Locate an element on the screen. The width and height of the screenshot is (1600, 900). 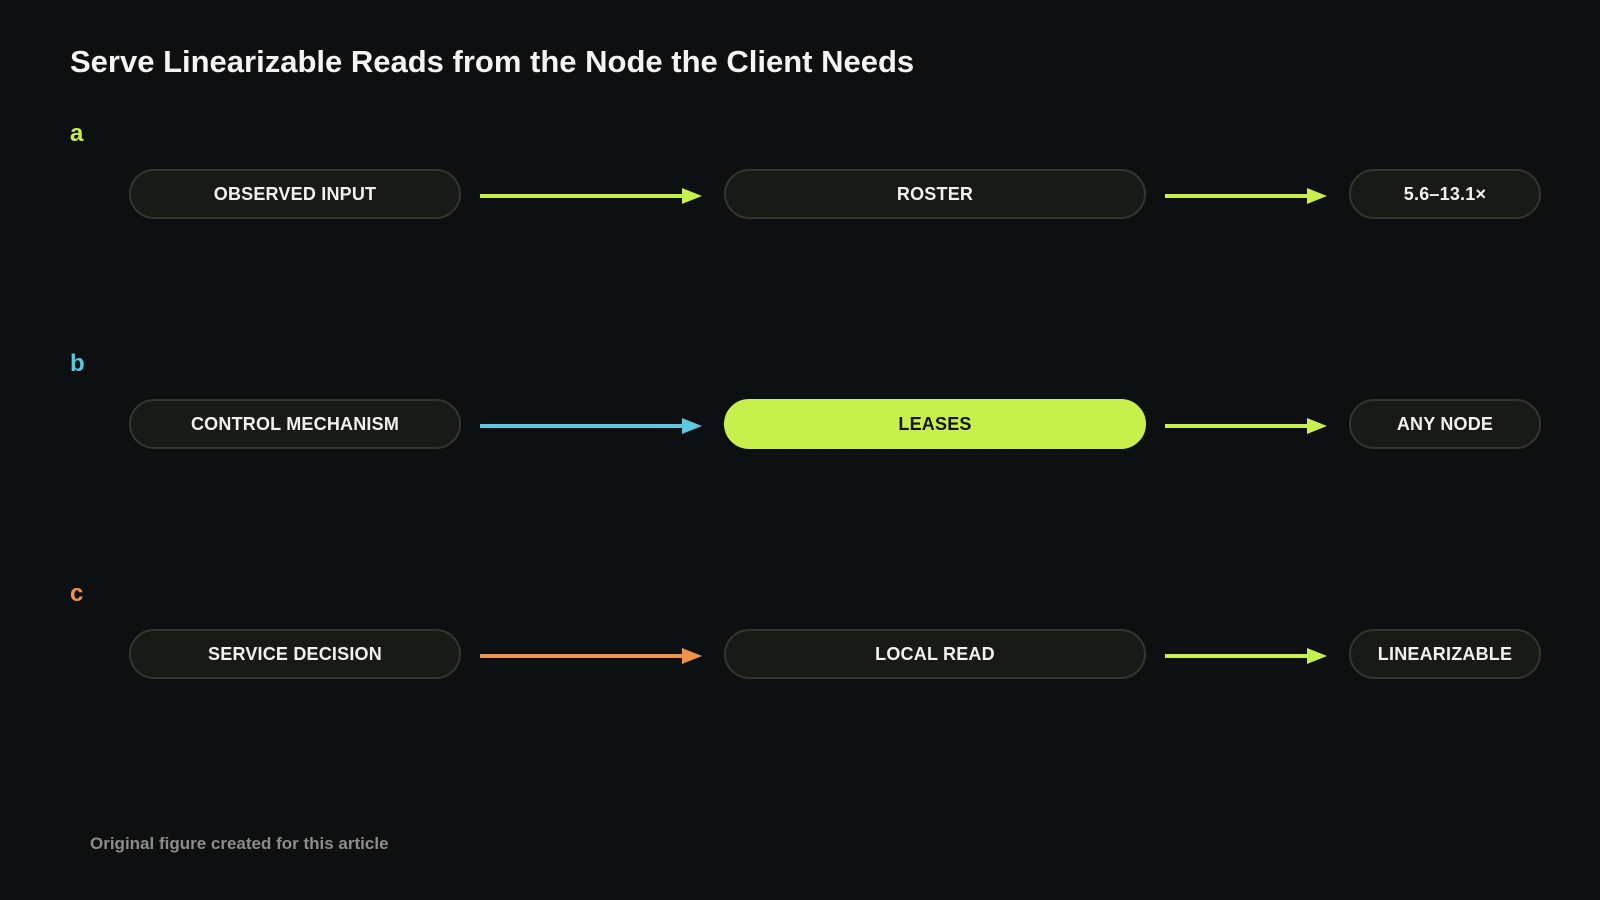
arrow-roster-to-speedup is located at coordinates (1246, 196).